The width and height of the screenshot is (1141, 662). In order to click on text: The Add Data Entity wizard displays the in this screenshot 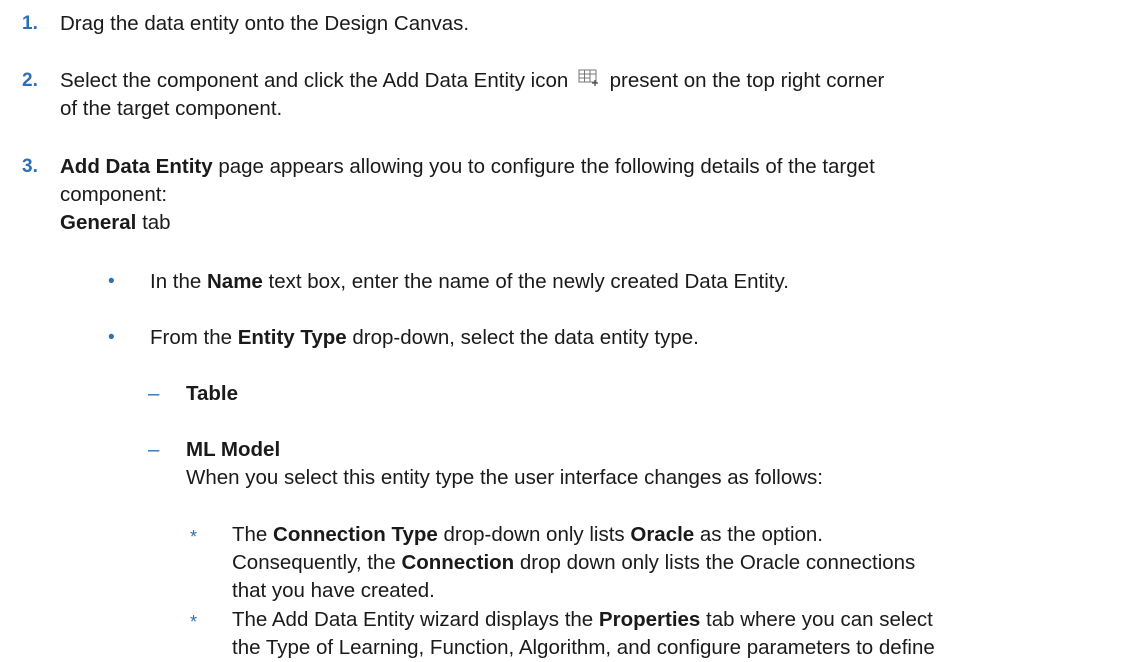, I will do `click(413, 619)`.